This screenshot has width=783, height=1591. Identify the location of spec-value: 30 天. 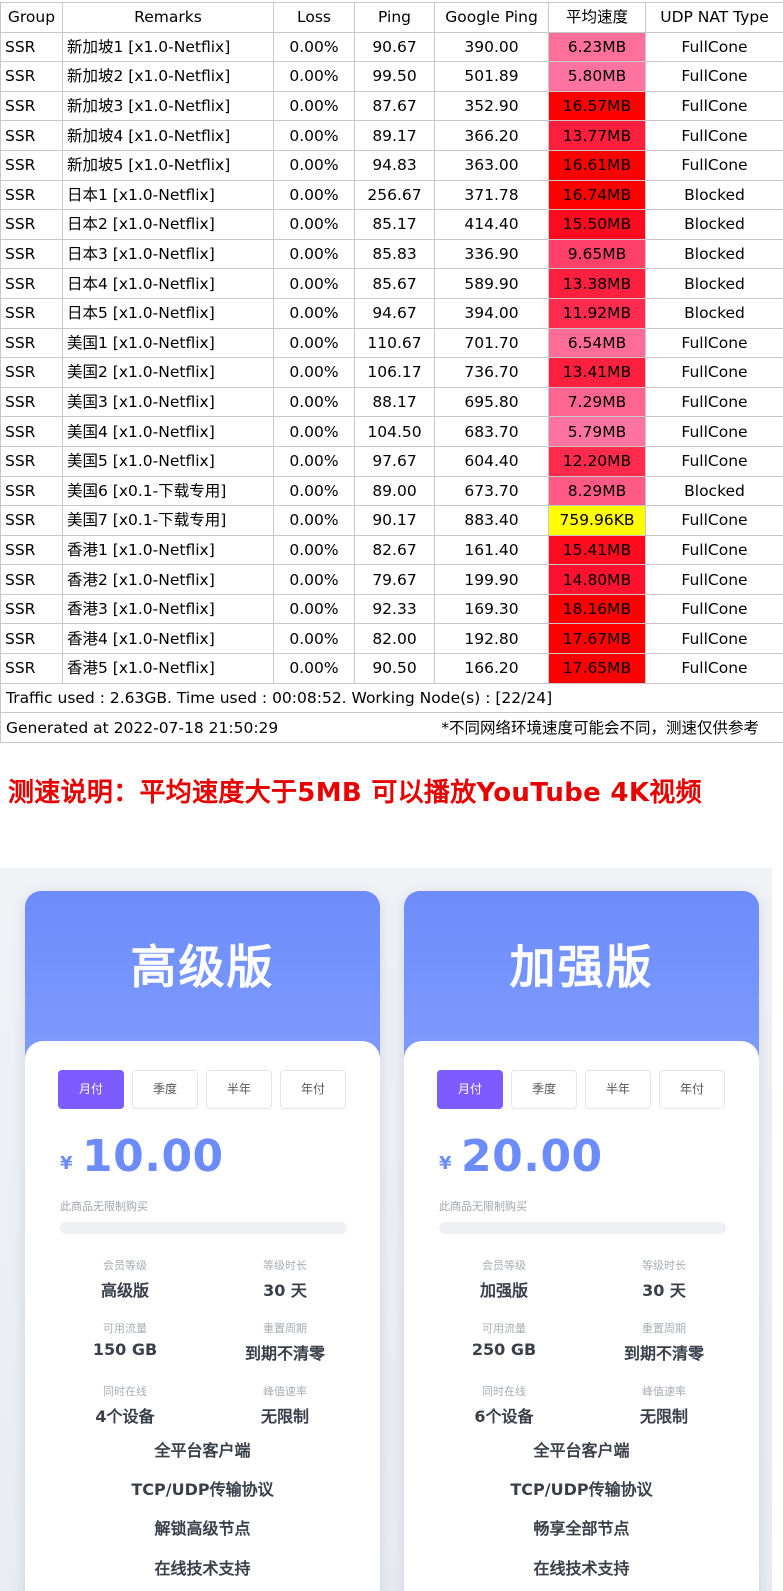
(285, 1290).